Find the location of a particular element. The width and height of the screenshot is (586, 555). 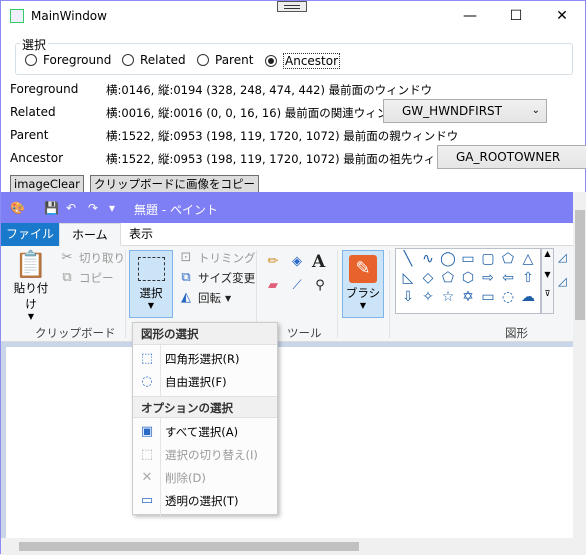

radio-foreground: Foreground is located at coordinates (68, 60).